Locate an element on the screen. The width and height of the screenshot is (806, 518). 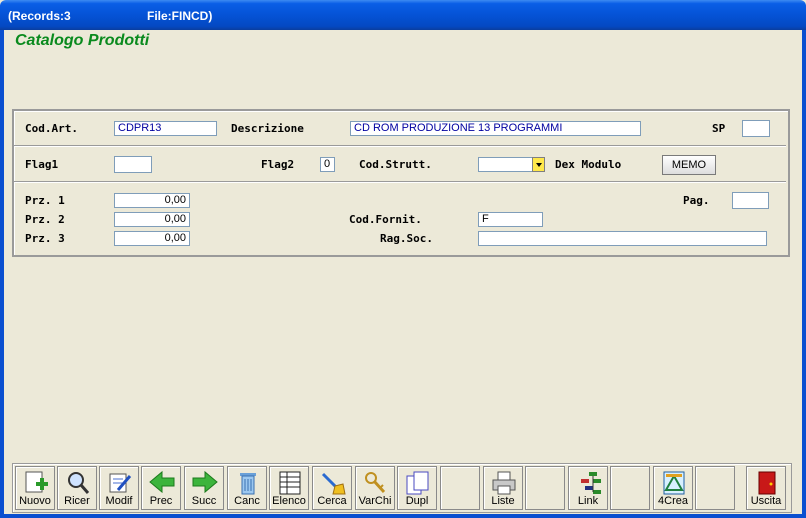
cod-art-input: CDPR13 is located at coordinates (165, 128).